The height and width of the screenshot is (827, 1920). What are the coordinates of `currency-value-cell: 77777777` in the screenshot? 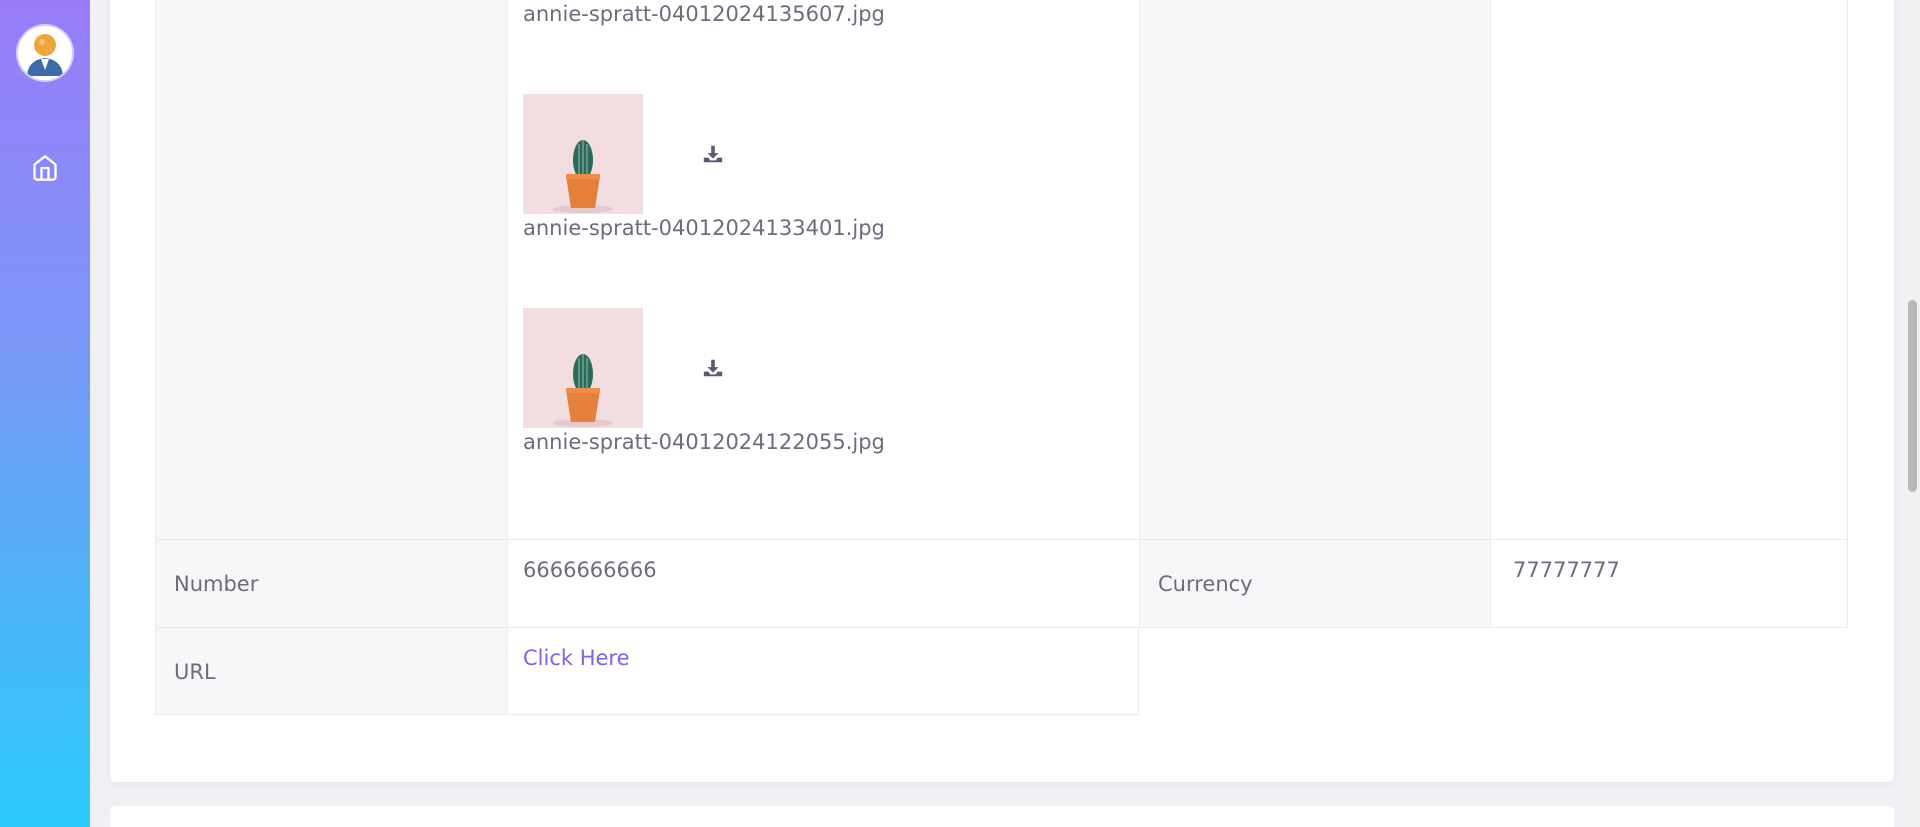 It's located at (1669, 584).